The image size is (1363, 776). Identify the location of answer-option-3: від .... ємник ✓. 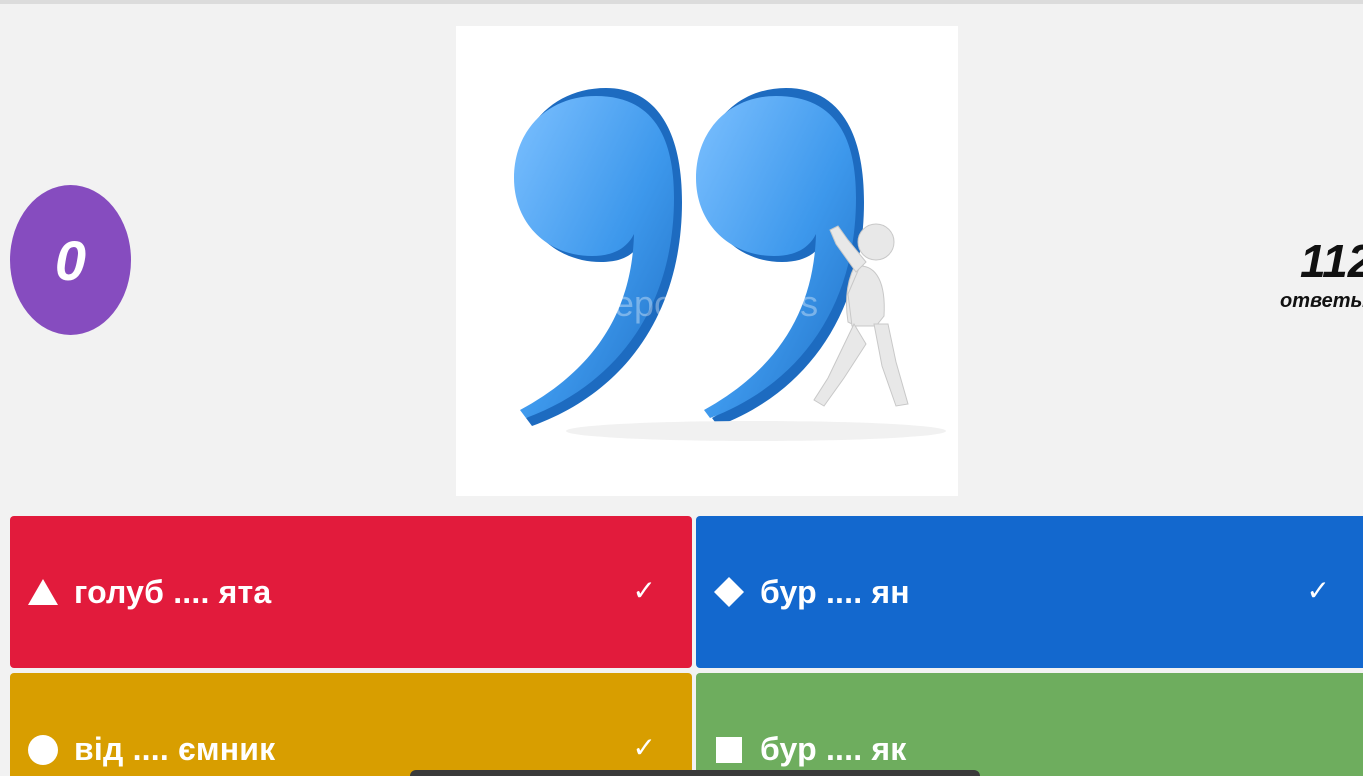
(351, 724).